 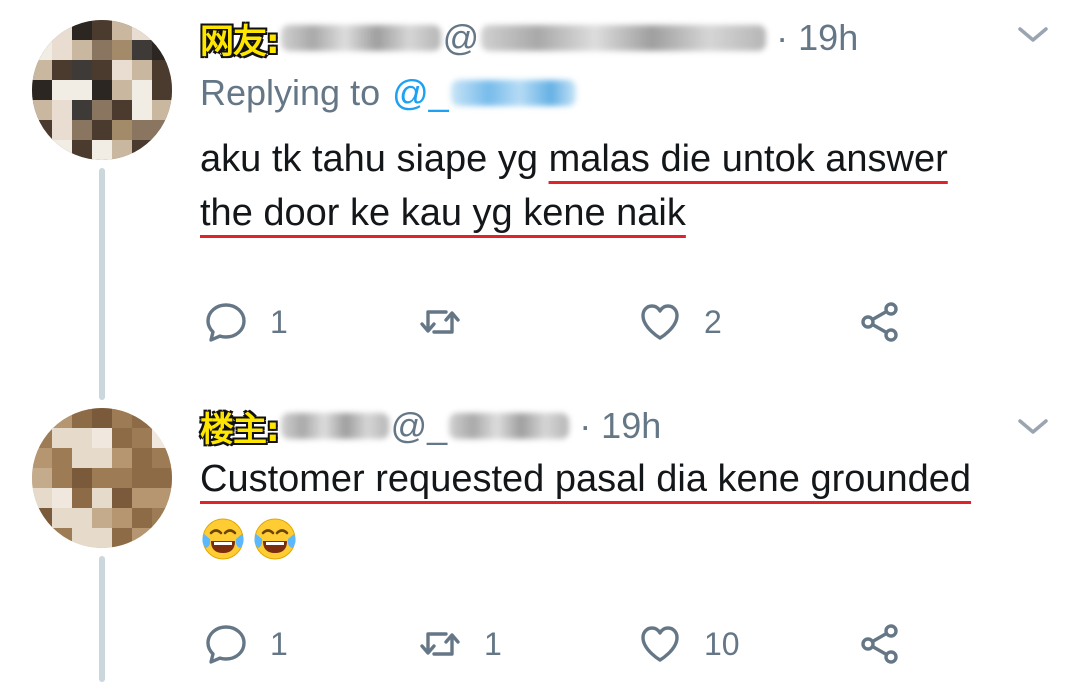 I want to click on tweet-actions: 1 1 10, so click(x=625, y=647).